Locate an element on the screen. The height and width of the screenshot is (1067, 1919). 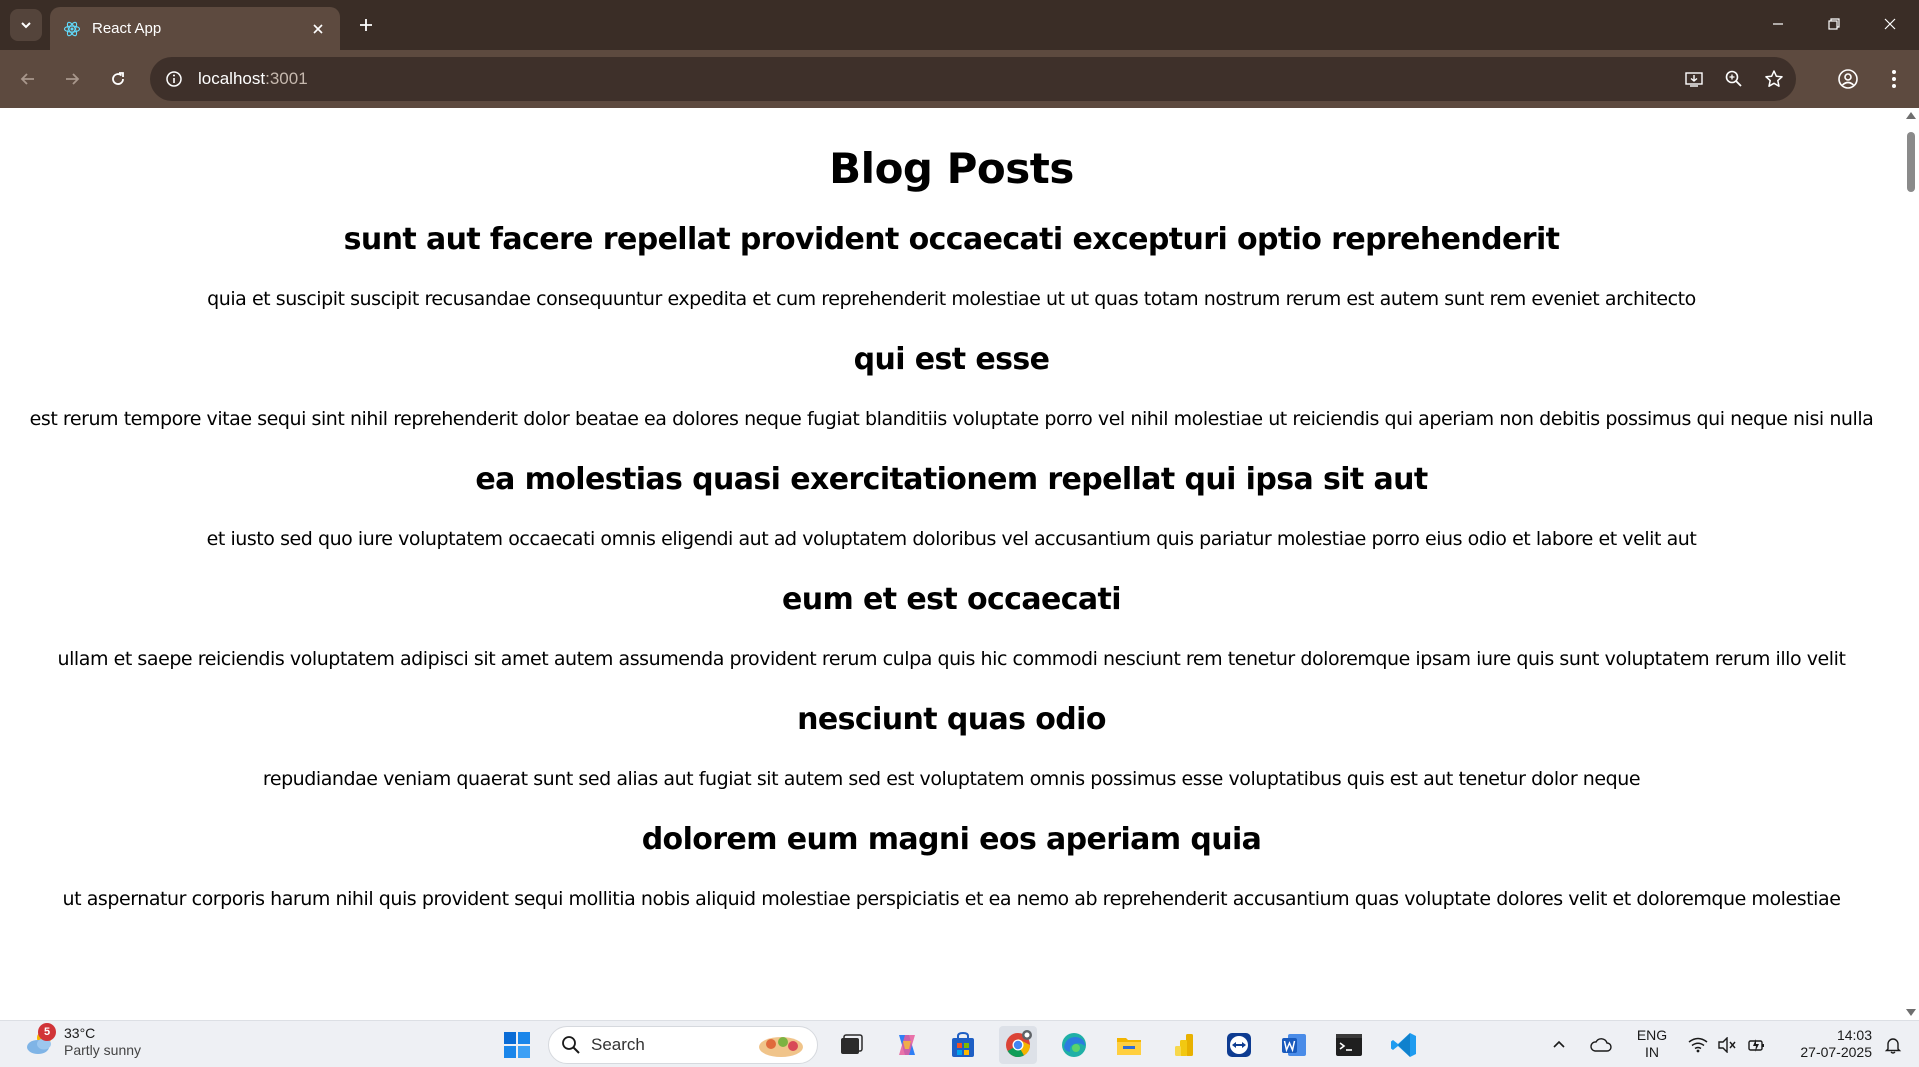
store-icon is located at coordinates (963, 1044).